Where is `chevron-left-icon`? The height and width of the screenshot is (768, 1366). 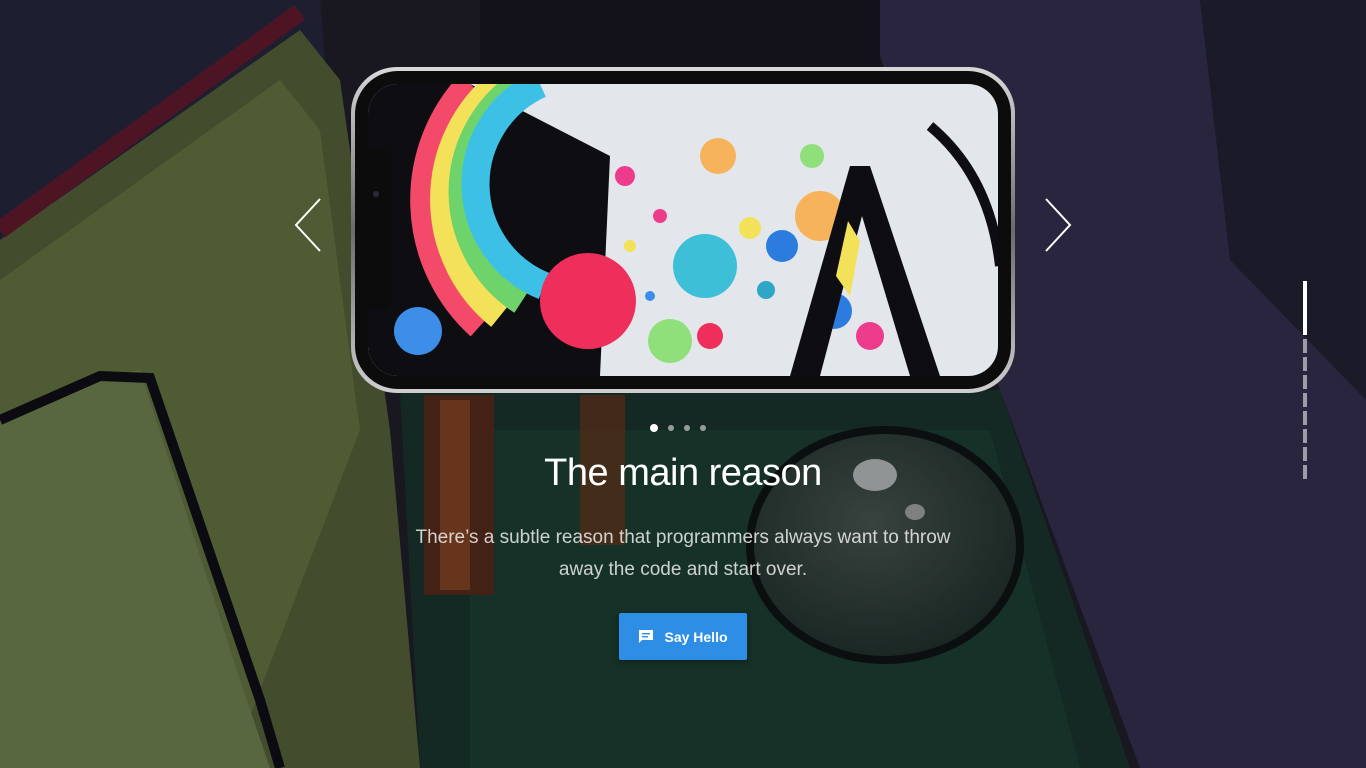 chevron-left-icon is located at coordinates (307, 225).